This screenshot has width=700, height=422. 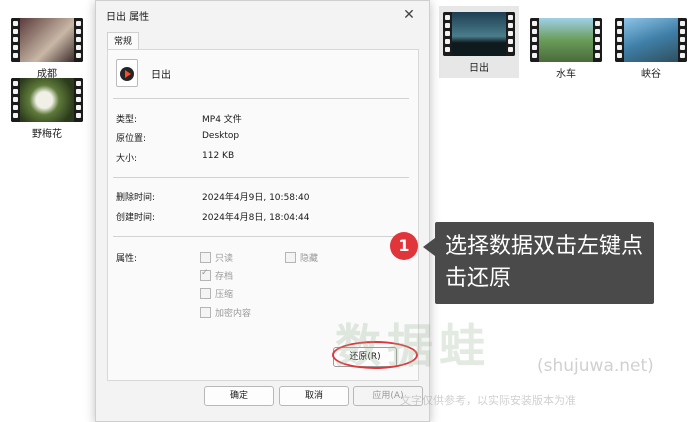 What do you see at coordinates (595, 366) in the screenshot?
I see `watermark-url: (shujuwa.net)` at bounding box center [595, 366].